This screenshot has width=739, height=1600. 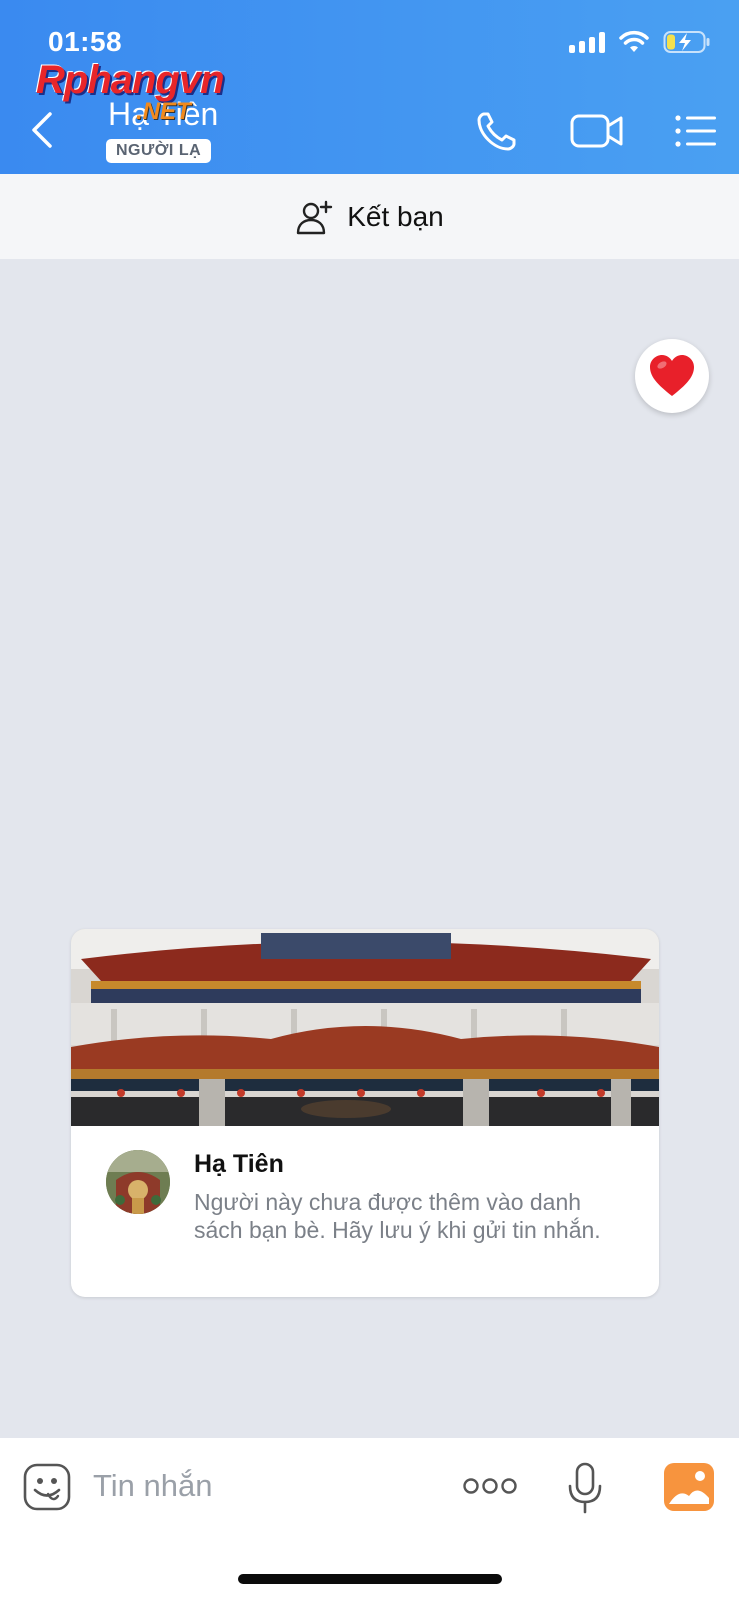 I want to click on image-icon, so click(x=689, y=1487).